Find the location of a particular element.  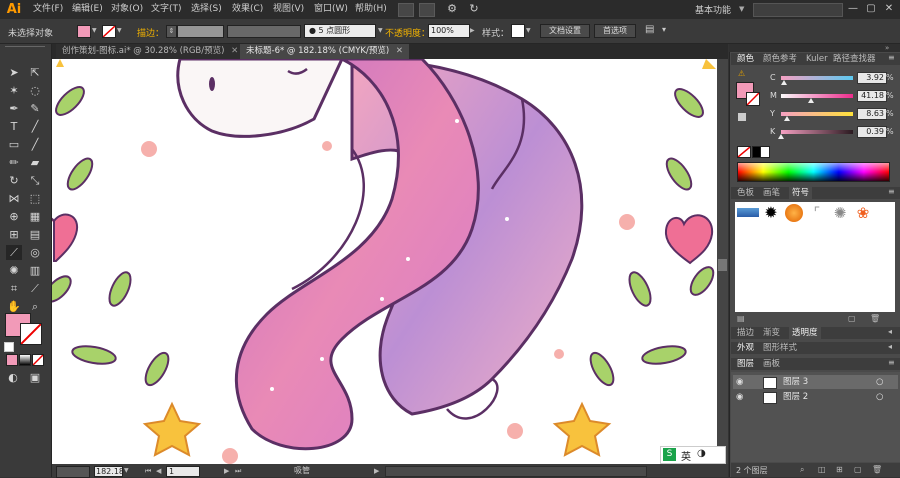

arrange-documents-icon is located at coordinates (427, 10).